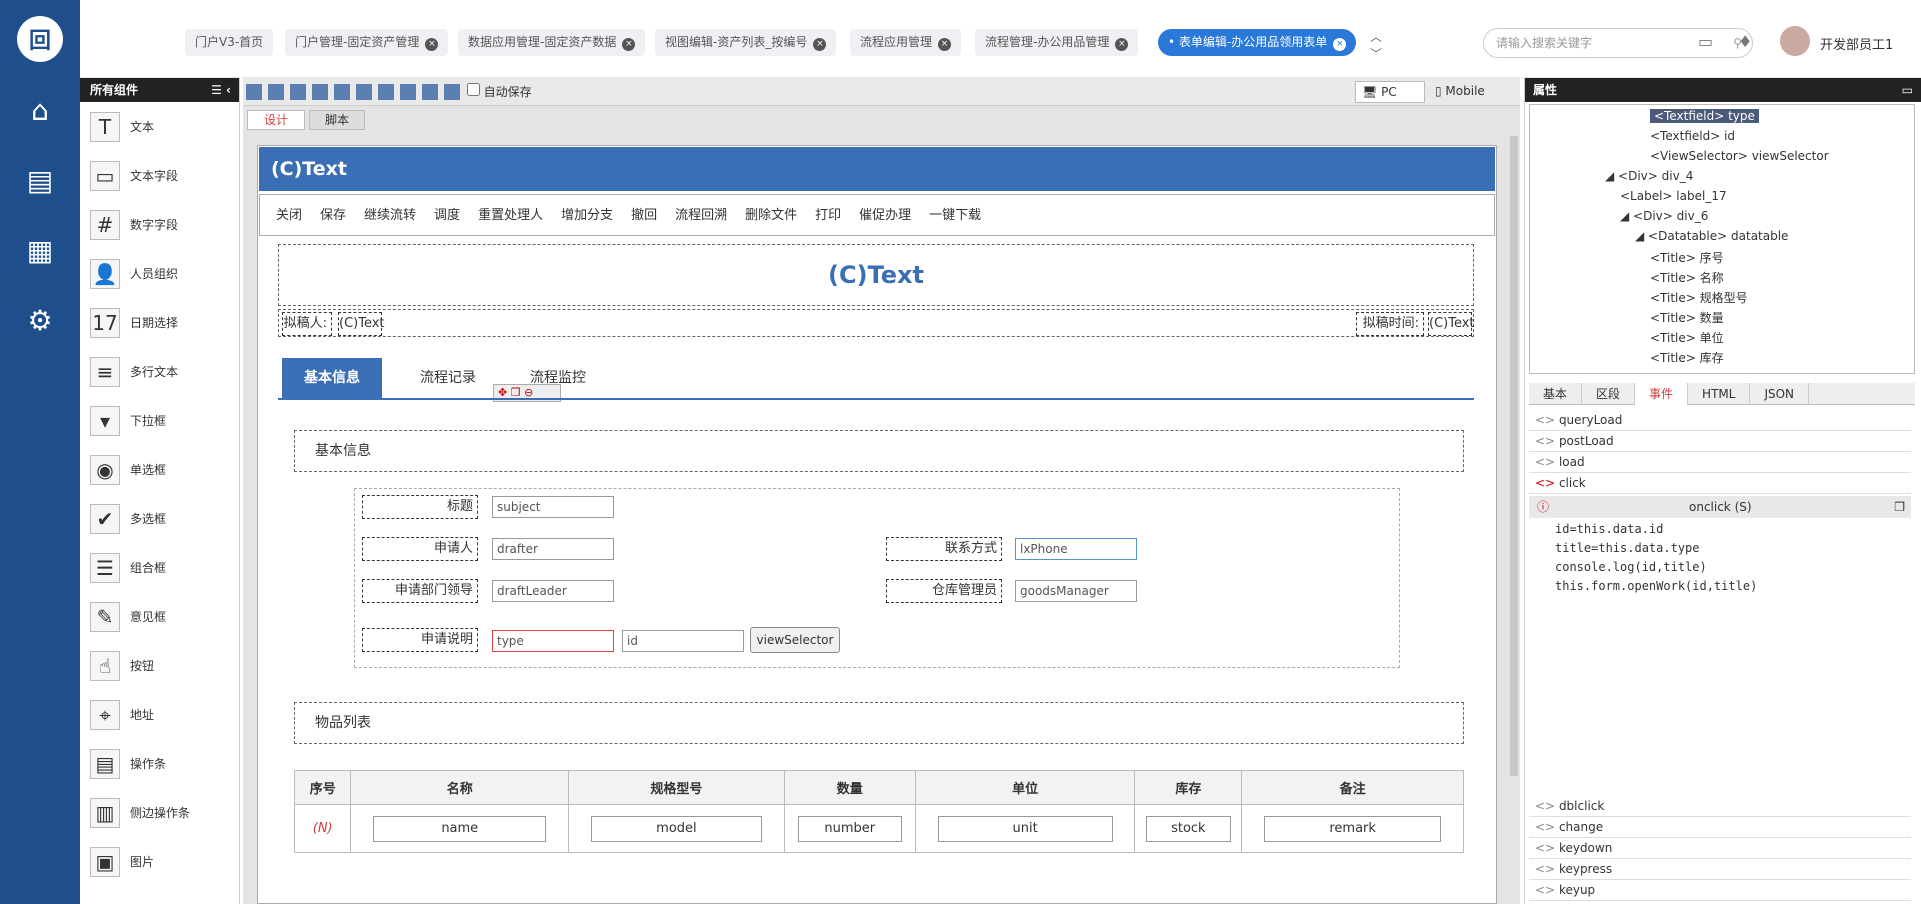 This screenshot has height=904, width=1921. Describe the element at coordinates (1720, 507) in the screenshot. I see `onclick-header: ⓘ onclick (S) ❐` at that location.